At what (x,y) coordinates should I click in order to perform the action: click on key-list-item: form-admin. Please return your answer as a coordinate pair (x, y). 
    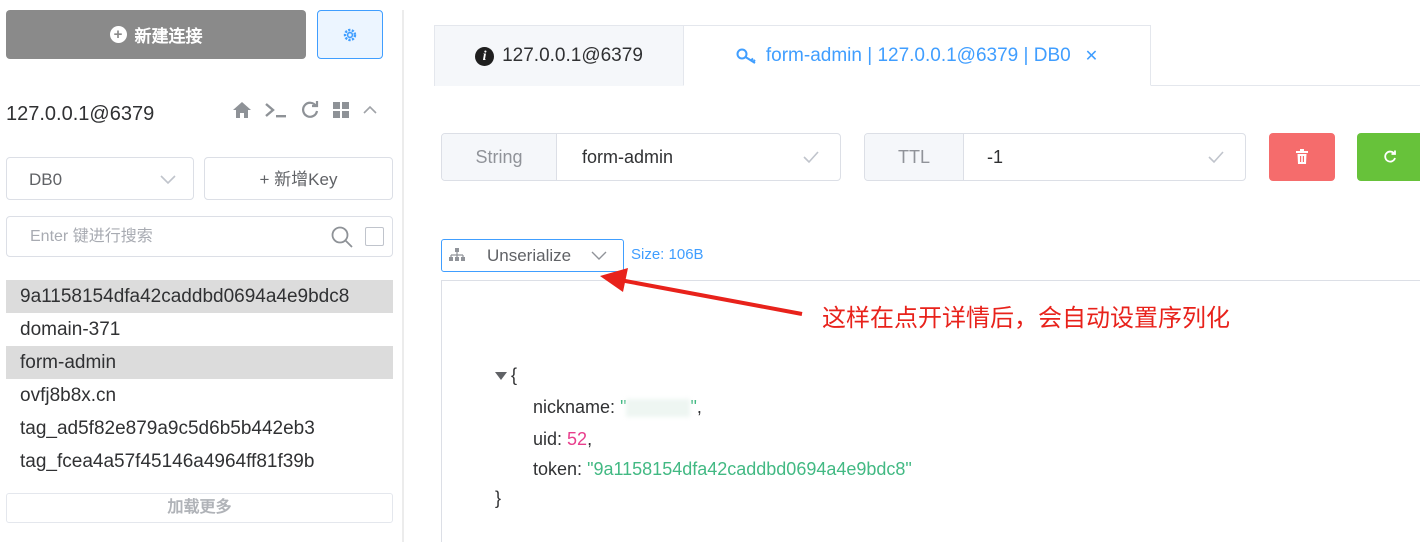
    Looking at the image, I should click on (199, 362).